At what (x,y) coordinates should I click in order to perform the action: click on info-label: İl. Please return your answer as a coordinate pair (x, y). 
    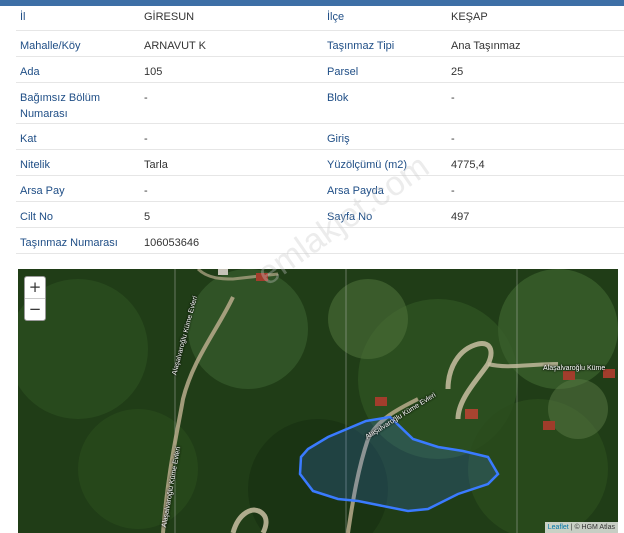
    Looking at the image, I should click on (78, 18).